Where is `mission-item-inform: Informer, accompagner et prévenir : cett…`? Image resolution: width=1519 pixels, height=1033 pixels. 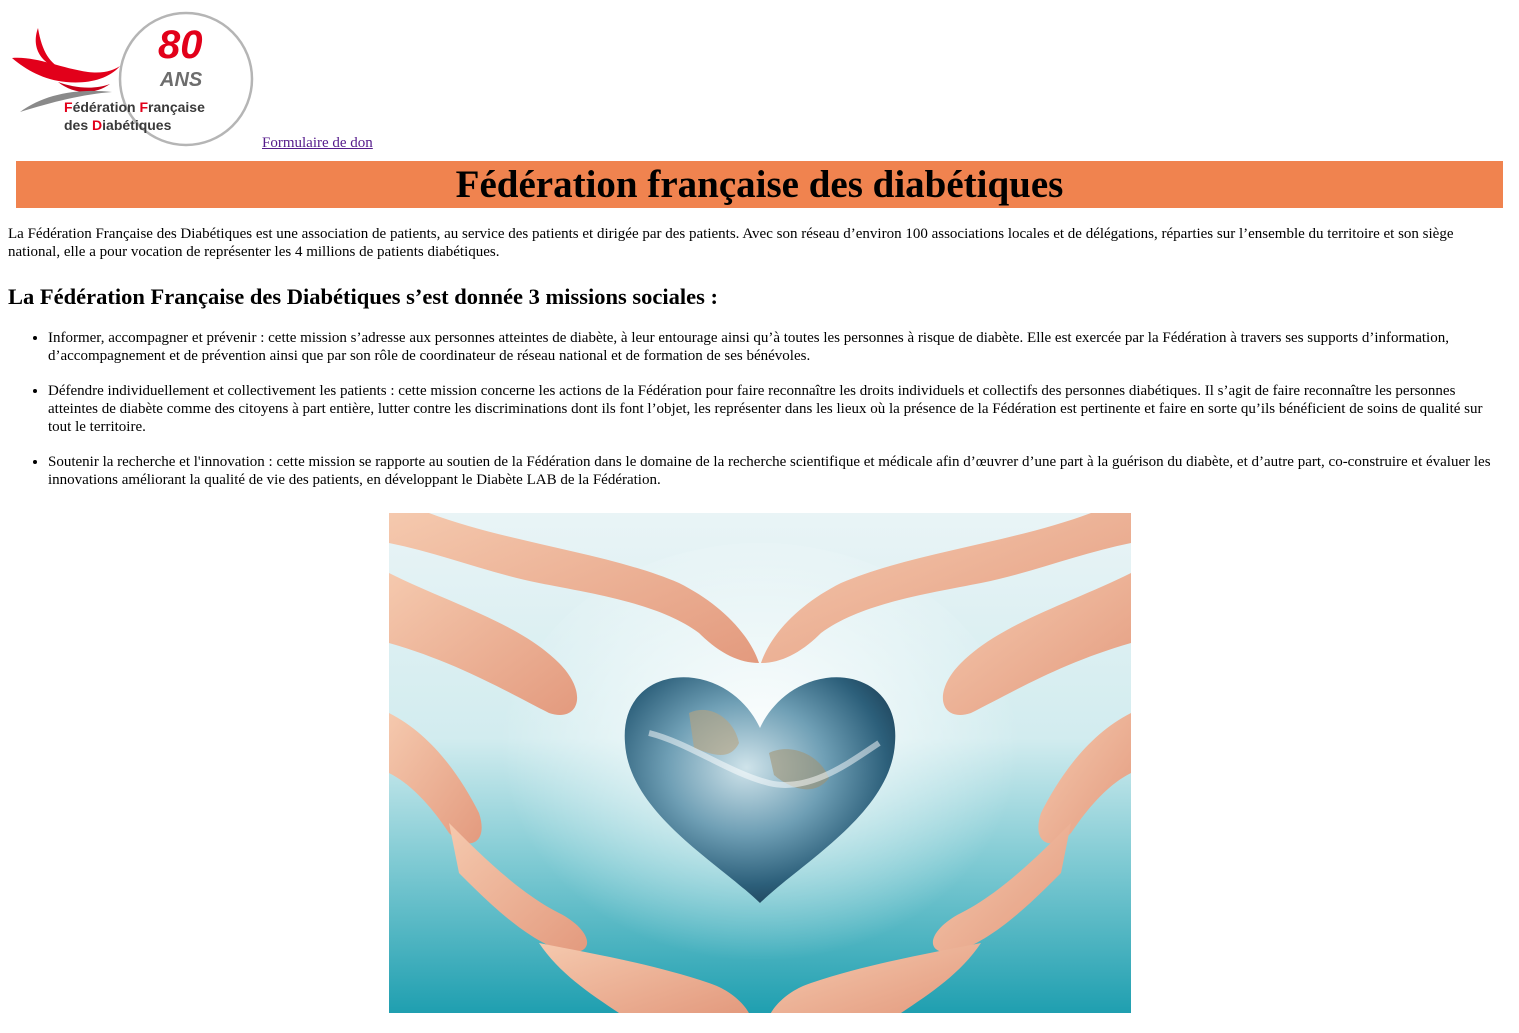 mission-item-inform: Informer, accompagner et prévenir : cett… is located at coordinates (776, 347).